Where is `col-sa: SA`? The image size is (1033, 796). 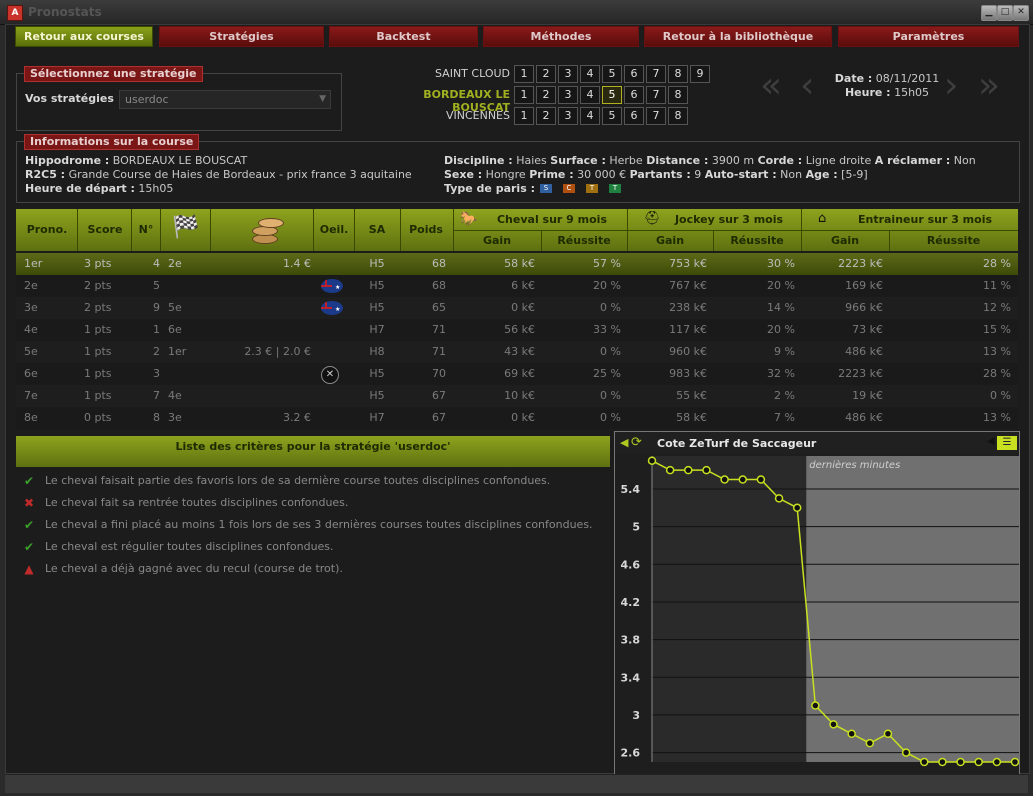
col-sa: SA is located at coordinates (377, 229).